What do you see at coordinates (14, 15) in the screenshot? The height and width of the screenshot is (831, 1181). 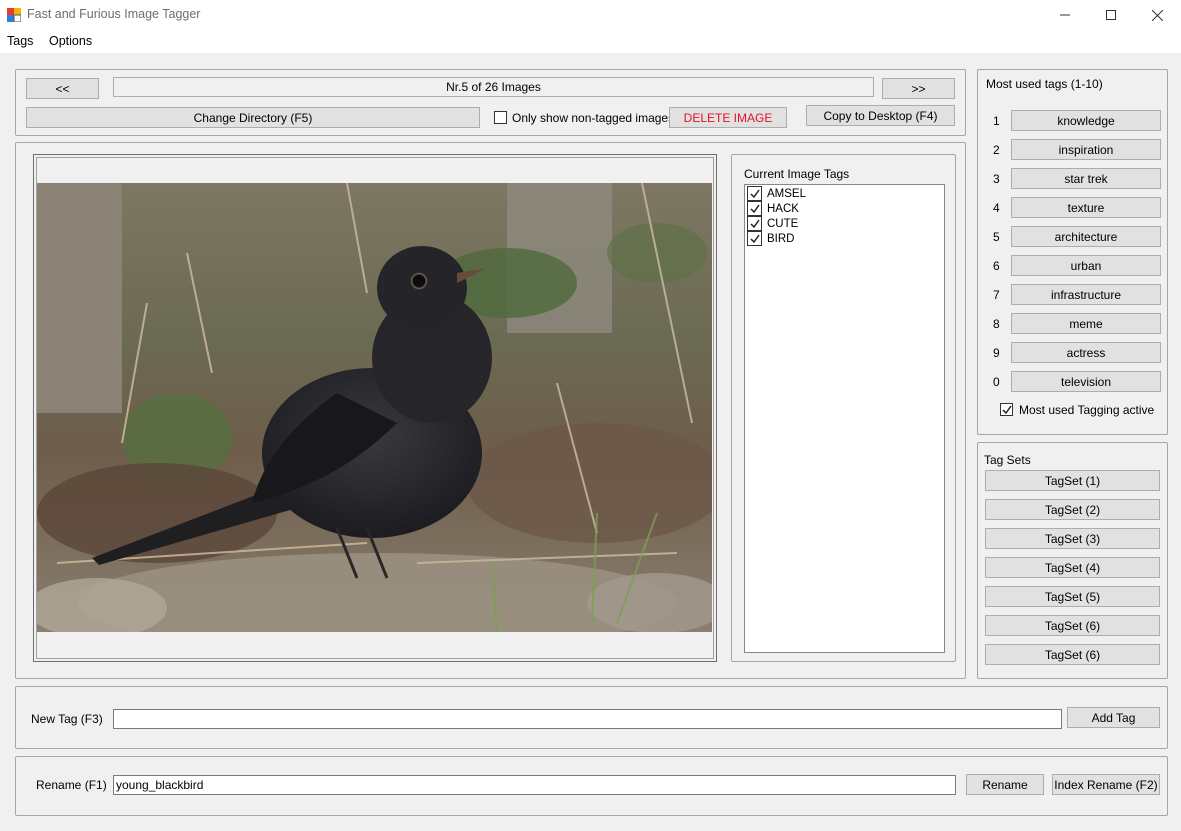 I see `app-icon` at bounding box center [14, 15].